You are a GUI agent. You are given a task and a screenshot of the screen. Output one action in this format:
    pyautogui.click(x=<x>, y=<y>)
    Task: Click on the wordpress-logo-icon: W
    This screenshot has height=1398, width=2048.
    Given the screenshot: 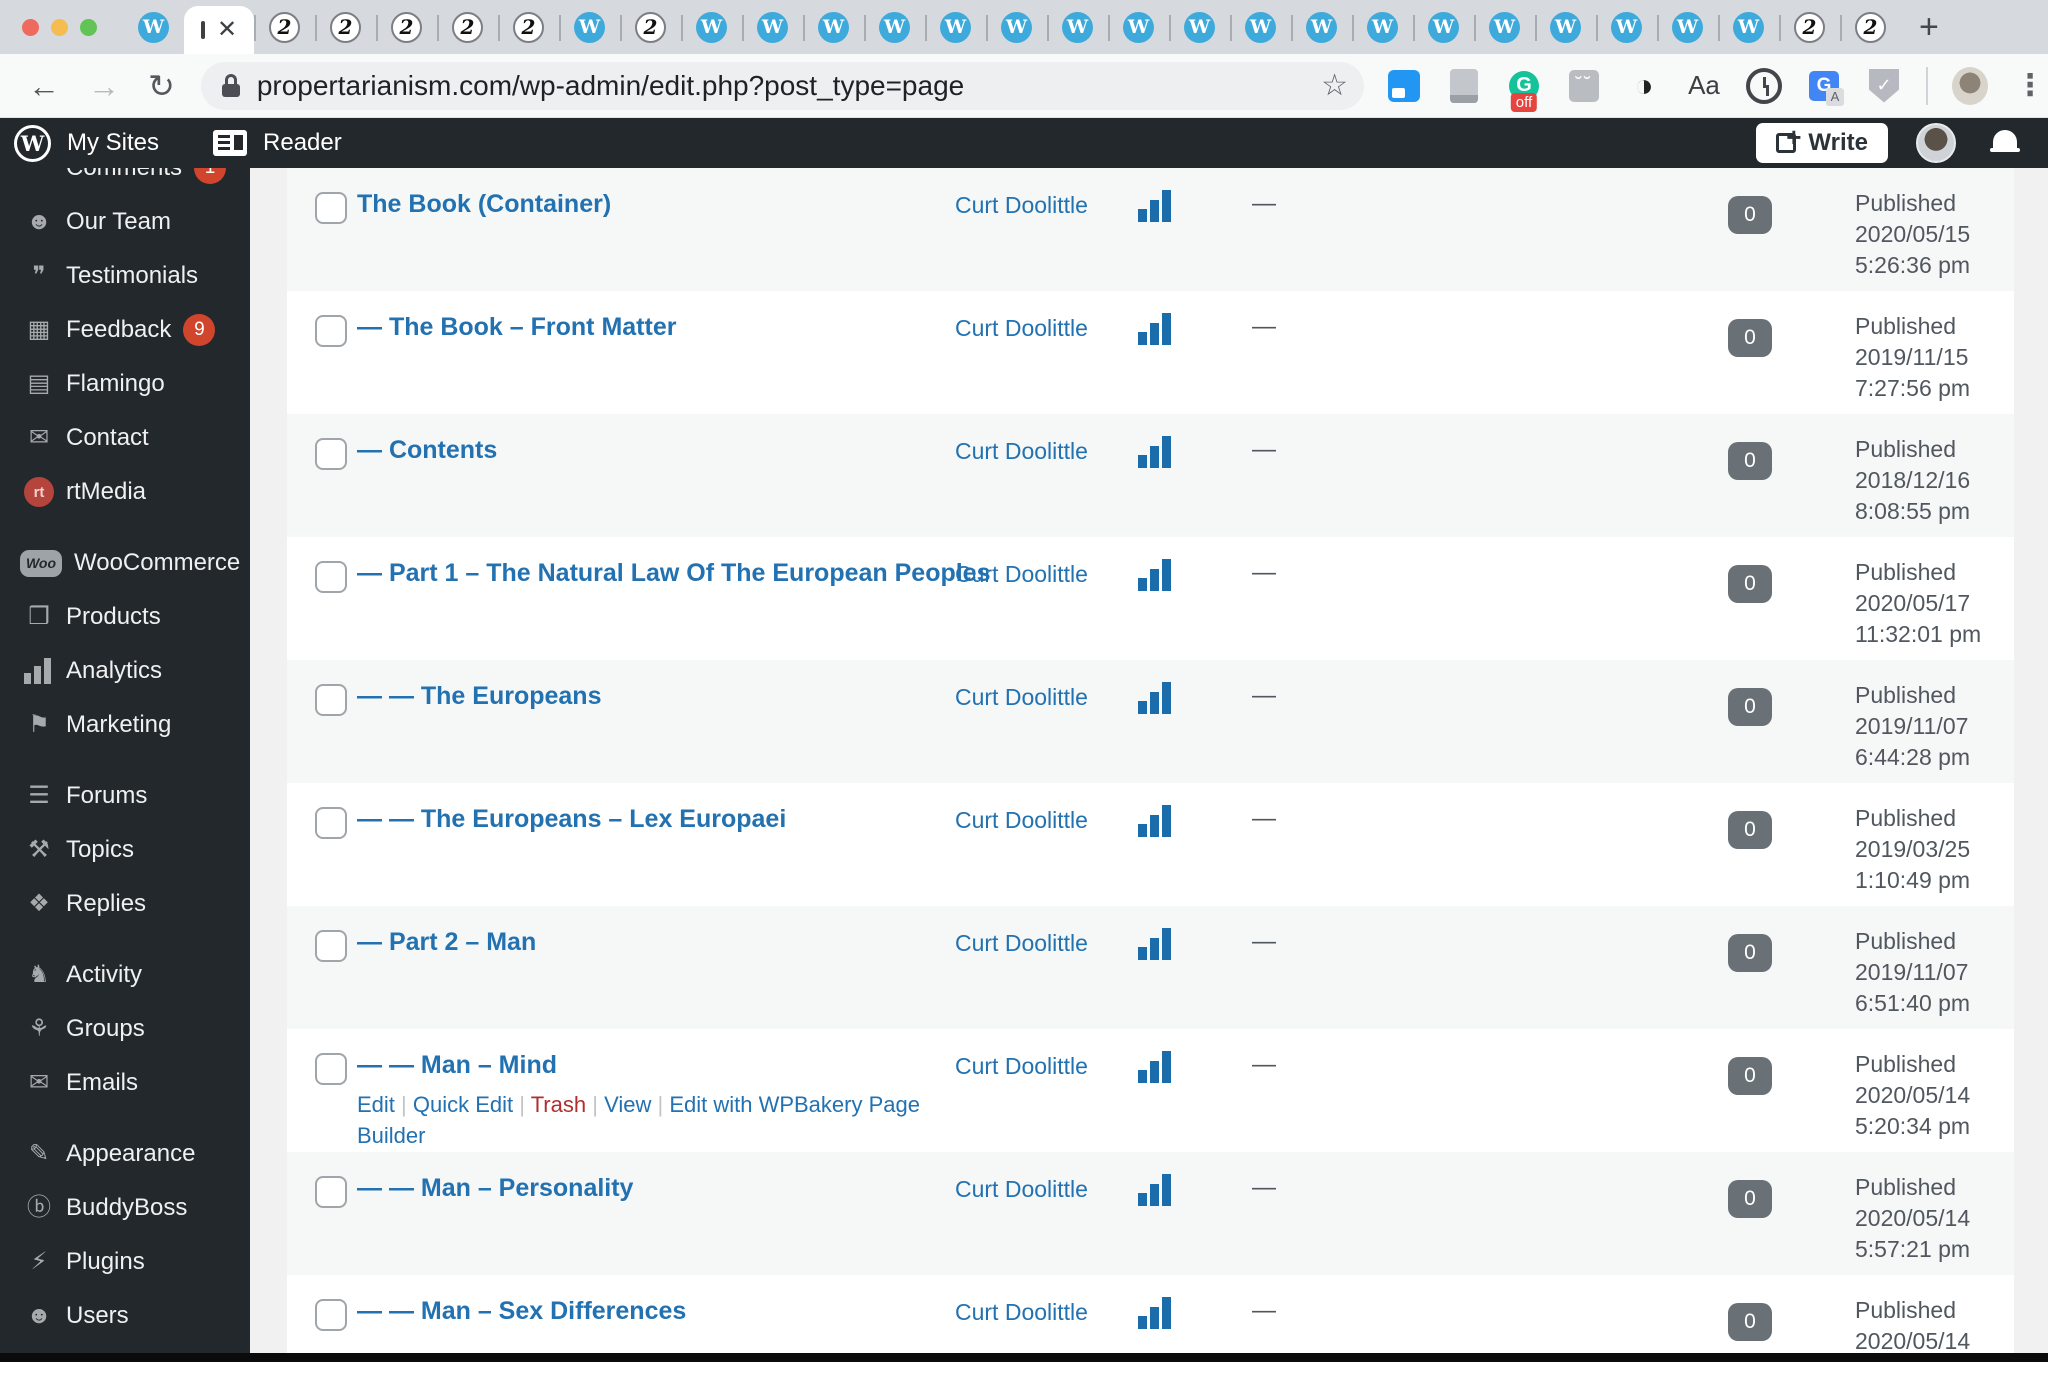 What is the action you would take?
    pyautogui.click(x=32, y=143)
    